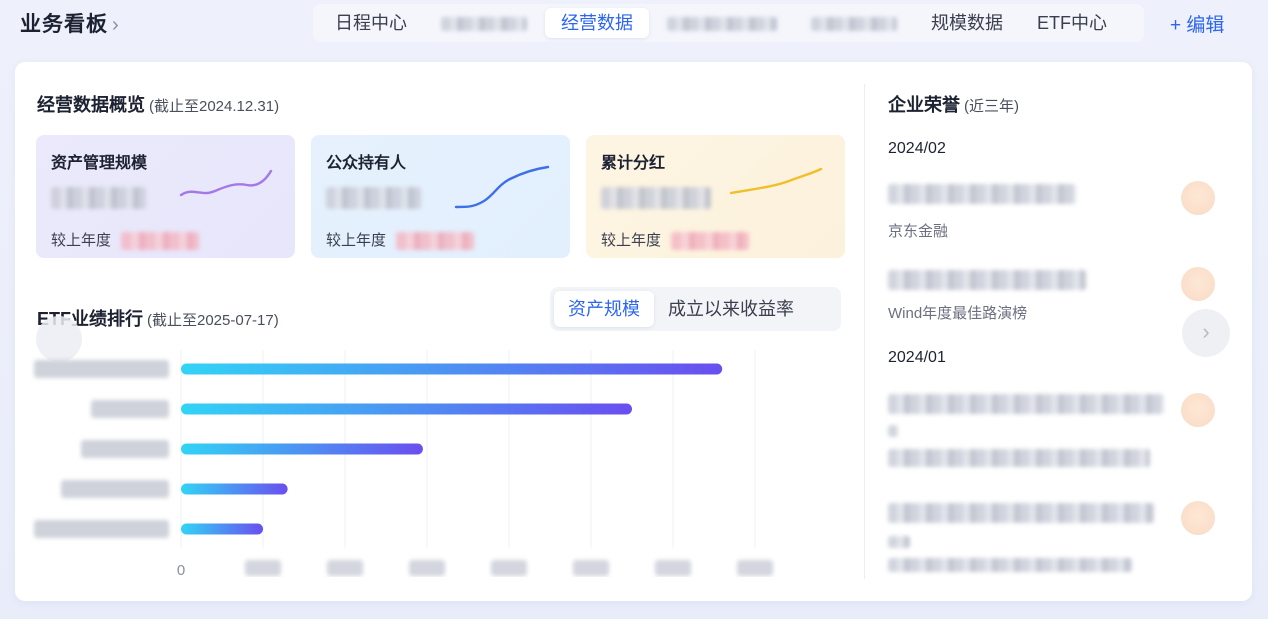 The width and height of the screenshot is (1268, 619). I want to click on segment-return-since-inception: 成立以来收益率, so click(731, 309).